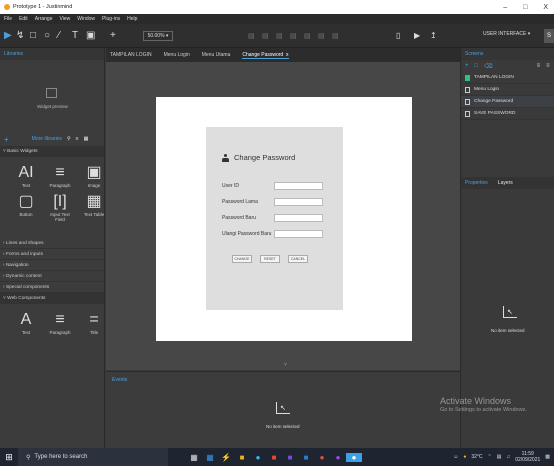  What do you see at coordinates (490, 457) in the screenshot?
I see `tray-chevron-icon: ⌃` at bounding box center [490, 457].